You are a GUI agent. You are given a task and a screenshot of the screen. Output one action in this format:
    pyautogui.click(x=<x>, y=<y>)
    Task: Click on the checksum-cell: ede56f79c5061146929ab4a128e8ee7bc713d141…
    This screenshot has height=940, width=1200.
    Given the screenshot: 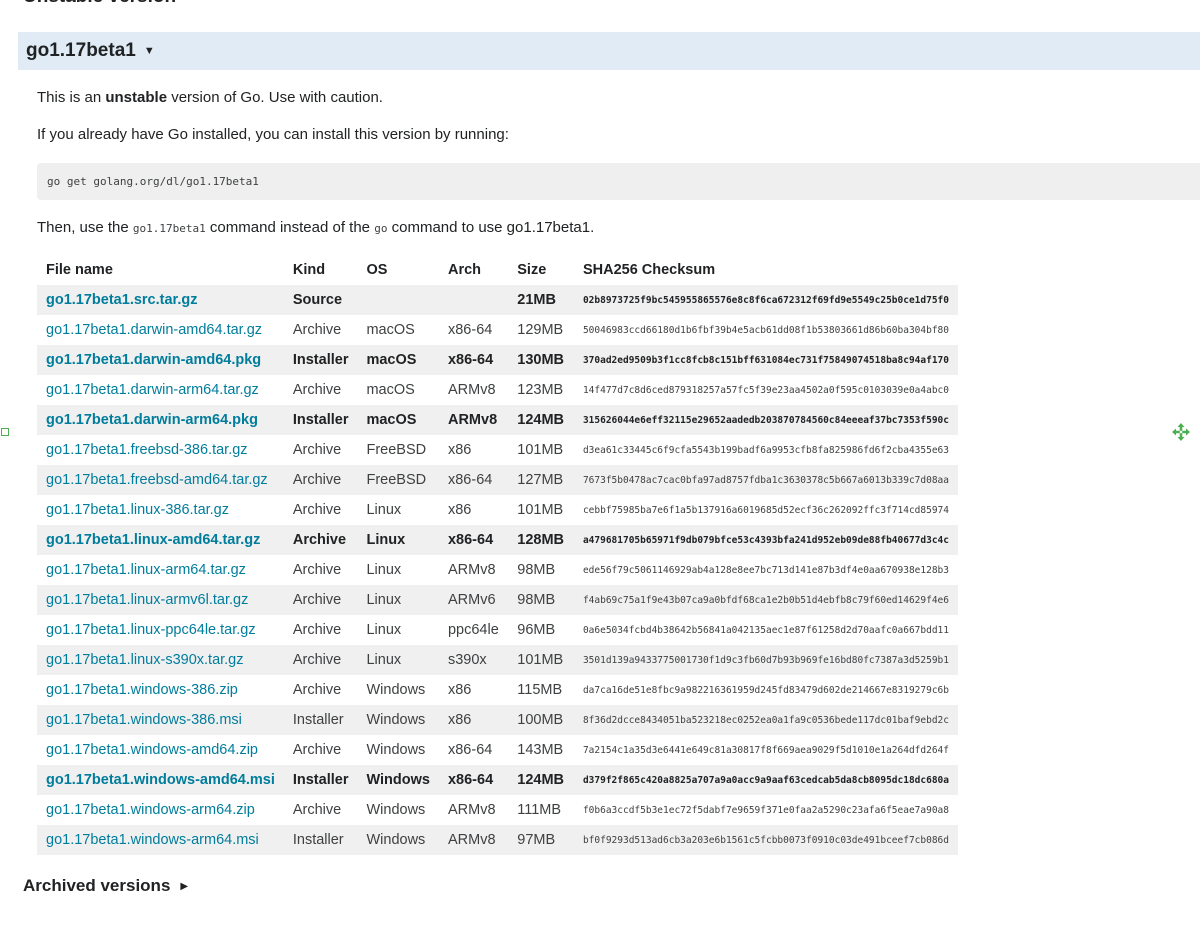 What is the action you would take?
    pyautogui.click(x=765, y=570)
    